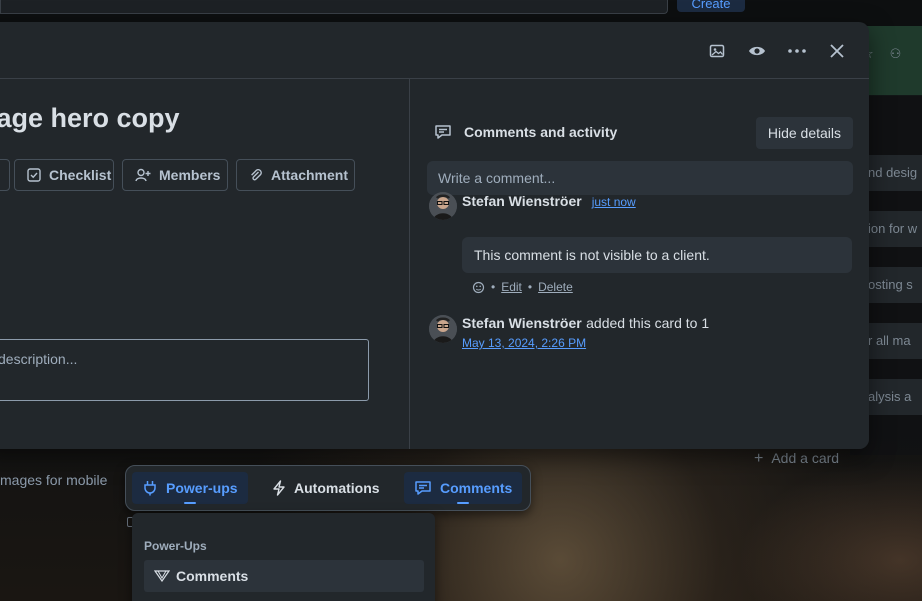  I want to click on add-card-button: + Add a card, so click(796, 459).